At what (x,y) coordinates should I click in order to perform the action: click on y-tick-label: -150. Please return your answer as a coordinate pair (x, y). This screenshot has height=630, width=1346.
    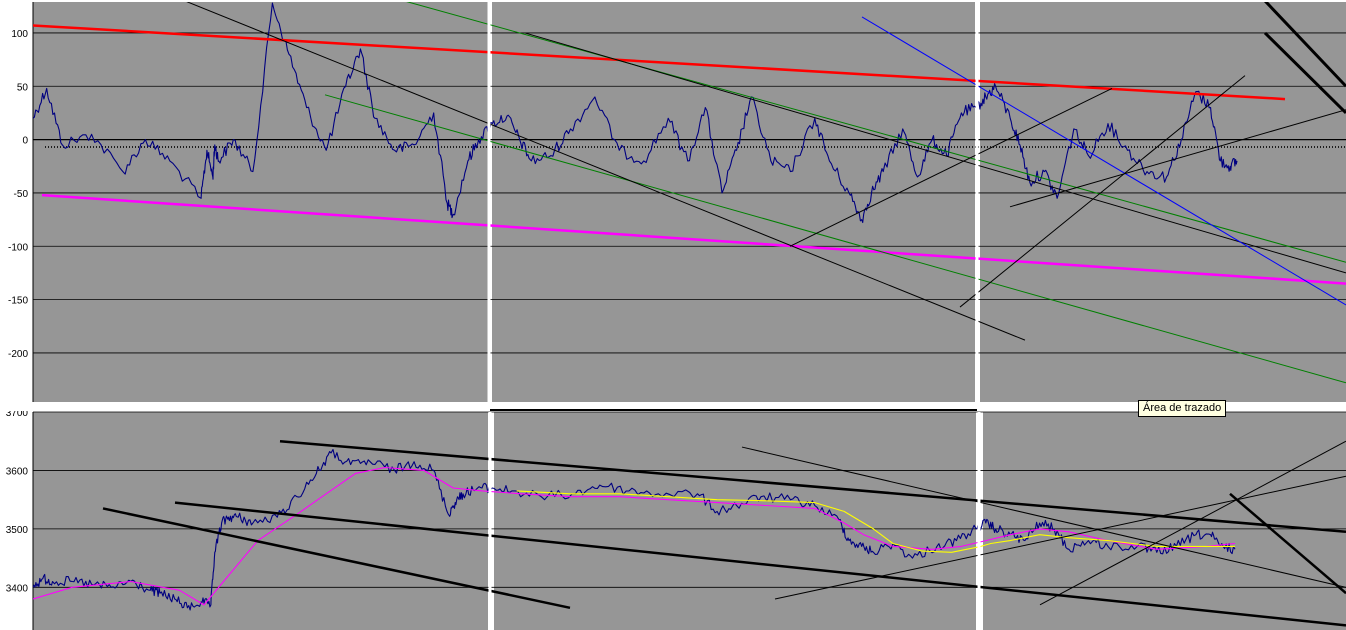
    Looking at the image, I should click on (18, 301).